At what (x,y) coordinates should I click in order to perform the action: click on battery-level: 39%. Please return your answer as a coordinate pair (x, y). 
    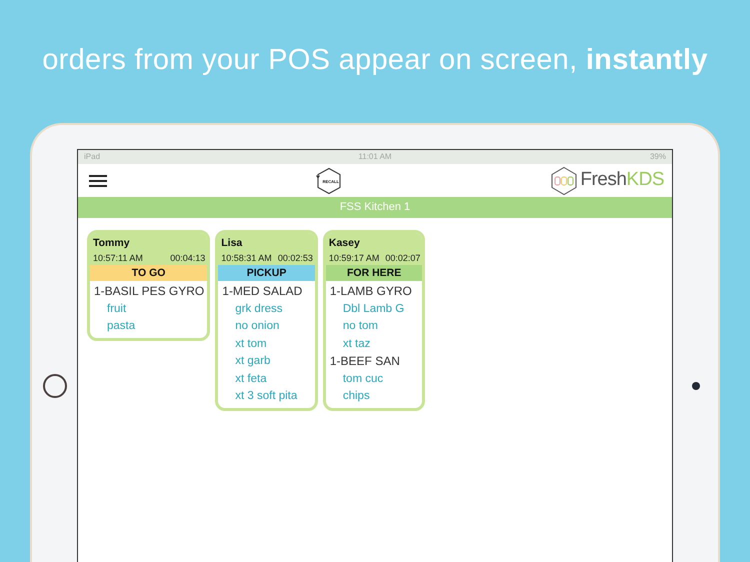
    Looking at the image, I should click on (658, 157).